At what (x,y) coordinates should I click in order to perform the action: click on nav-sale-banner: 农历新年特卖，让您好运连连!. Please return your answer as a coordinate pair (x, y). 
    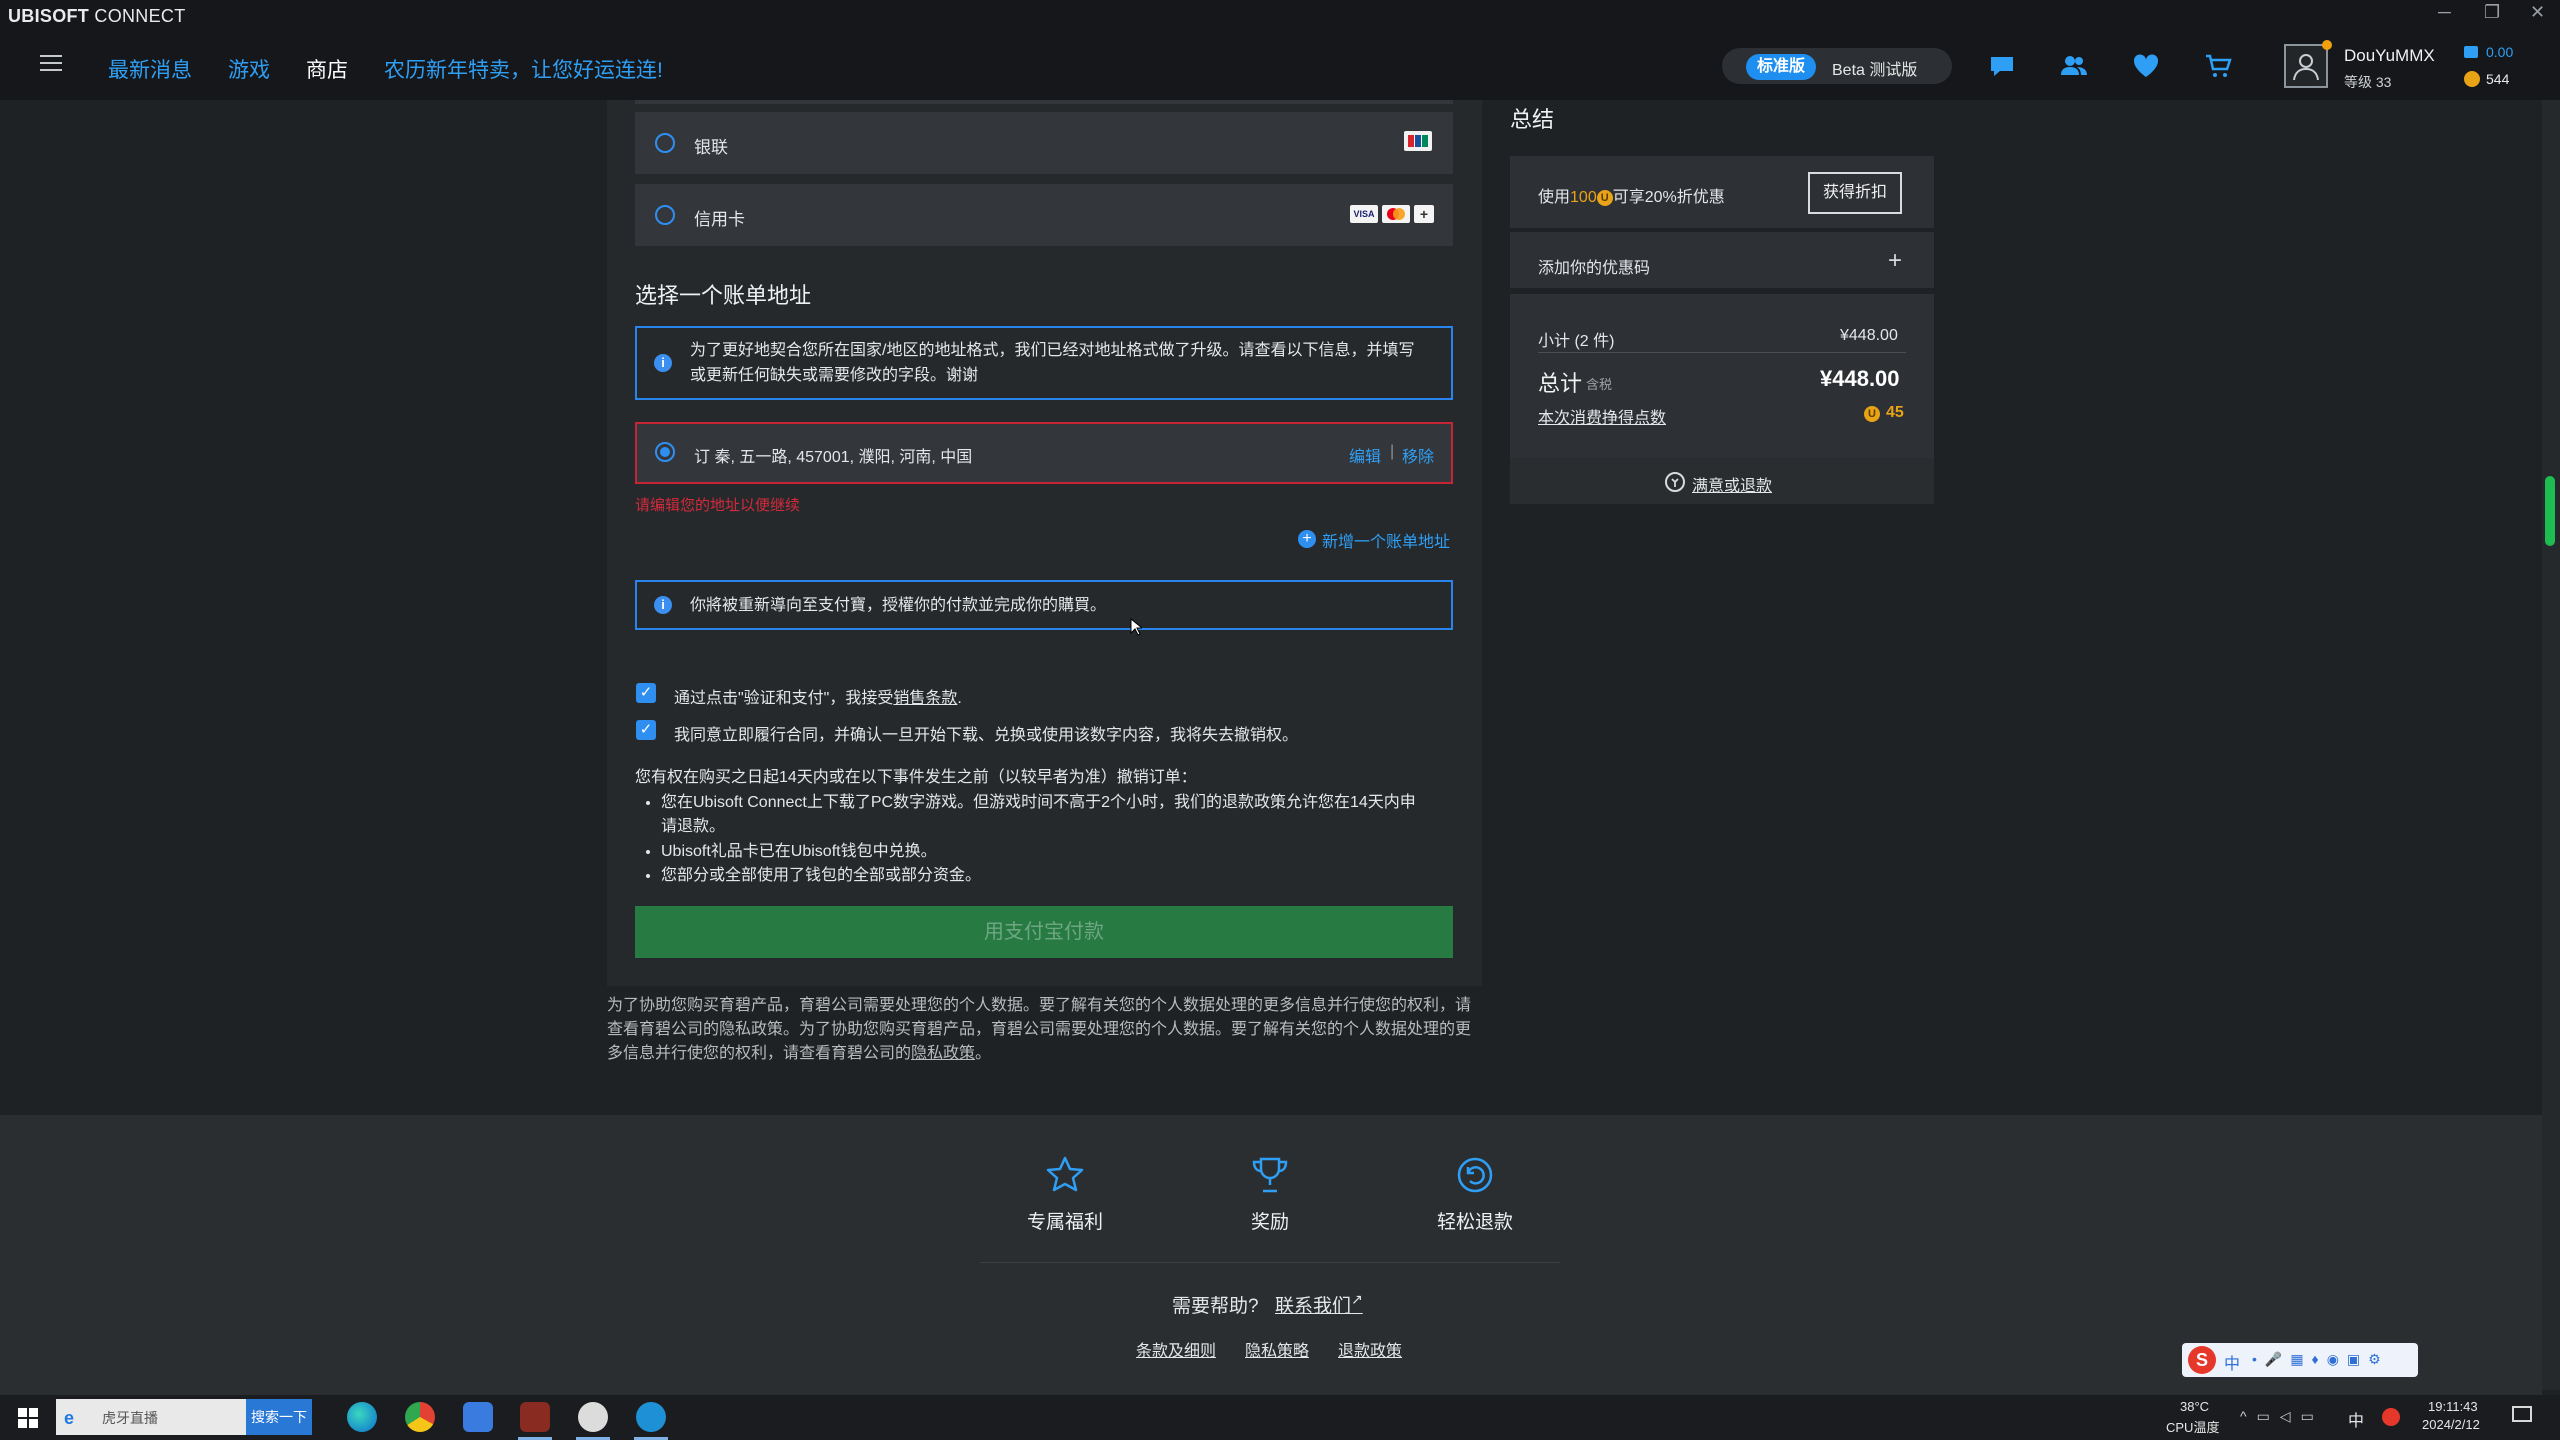
    Looking at the image, I should click on (523, 69).